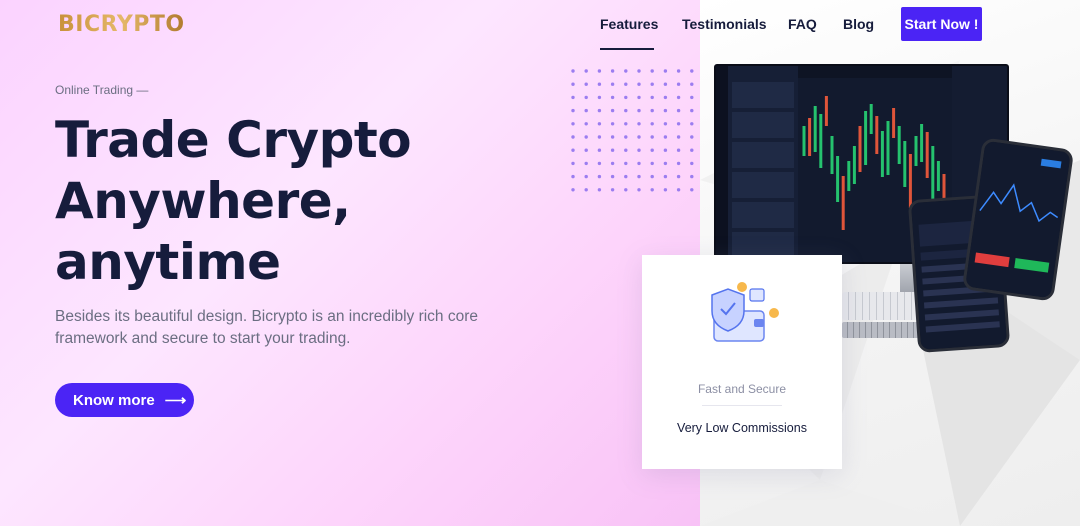  What do you see at coordinates (632, 130) in the screenshot?
I see `dot-grid-decoration` at bounding box center [632, 130].